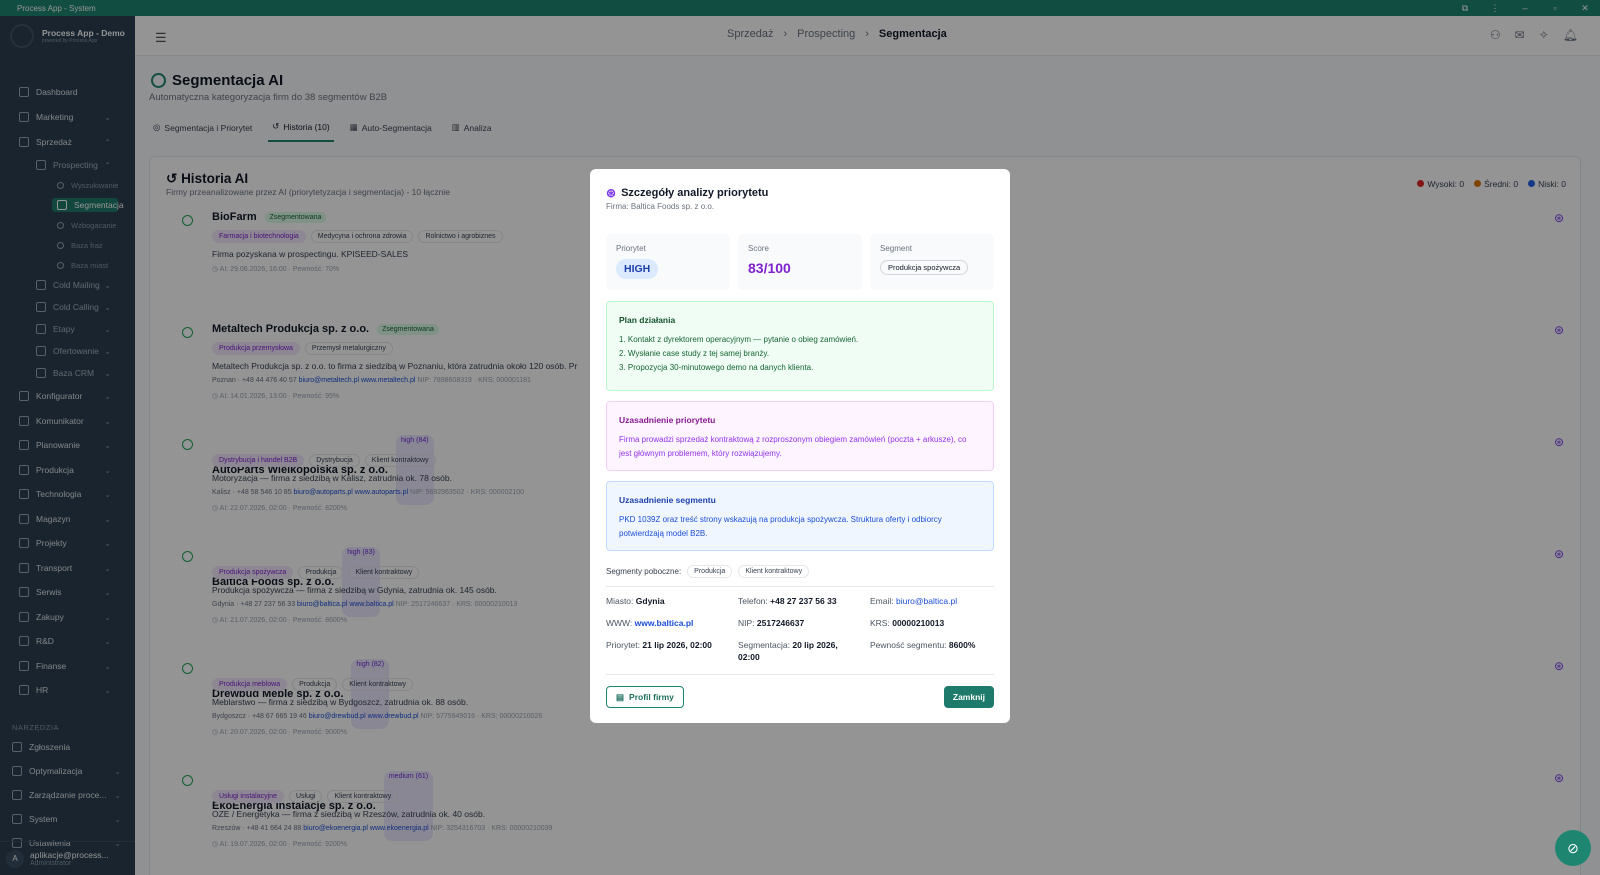  Describe the element at coordinates (660, 206) in the screenshot. I see `modal-subtitle: Firma: Baltica Foods sp. z o.o.` at that location.